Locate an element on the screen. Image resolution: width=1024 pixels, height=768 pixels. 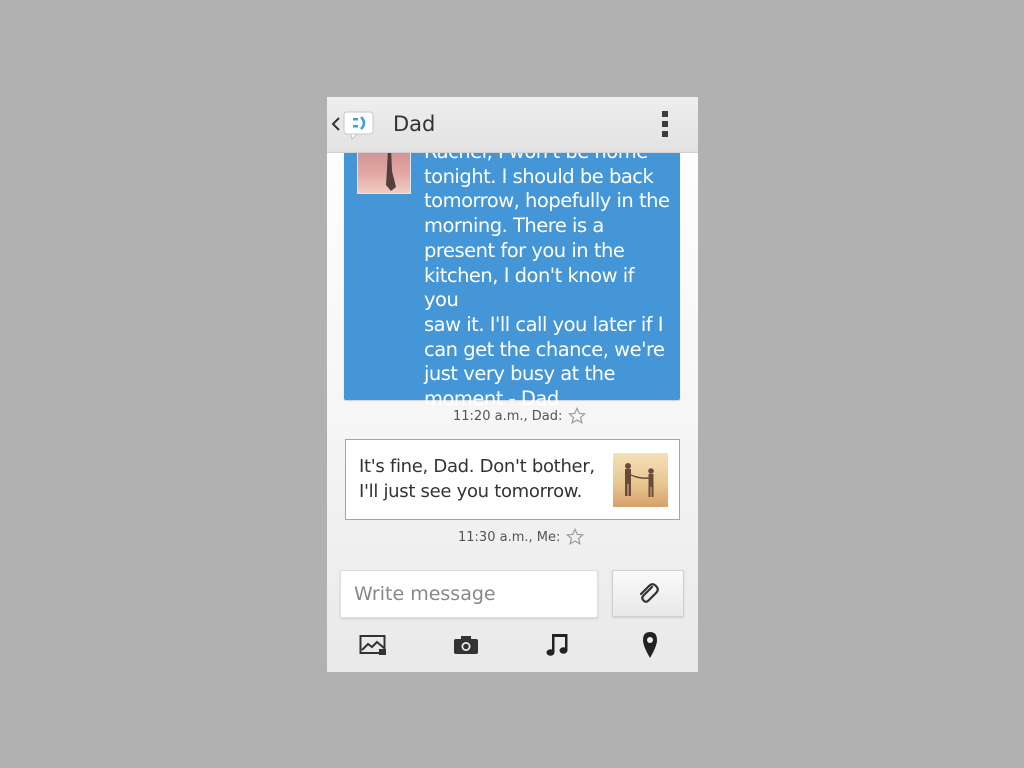
location-pin-icon is located at coordinates (650, 645).